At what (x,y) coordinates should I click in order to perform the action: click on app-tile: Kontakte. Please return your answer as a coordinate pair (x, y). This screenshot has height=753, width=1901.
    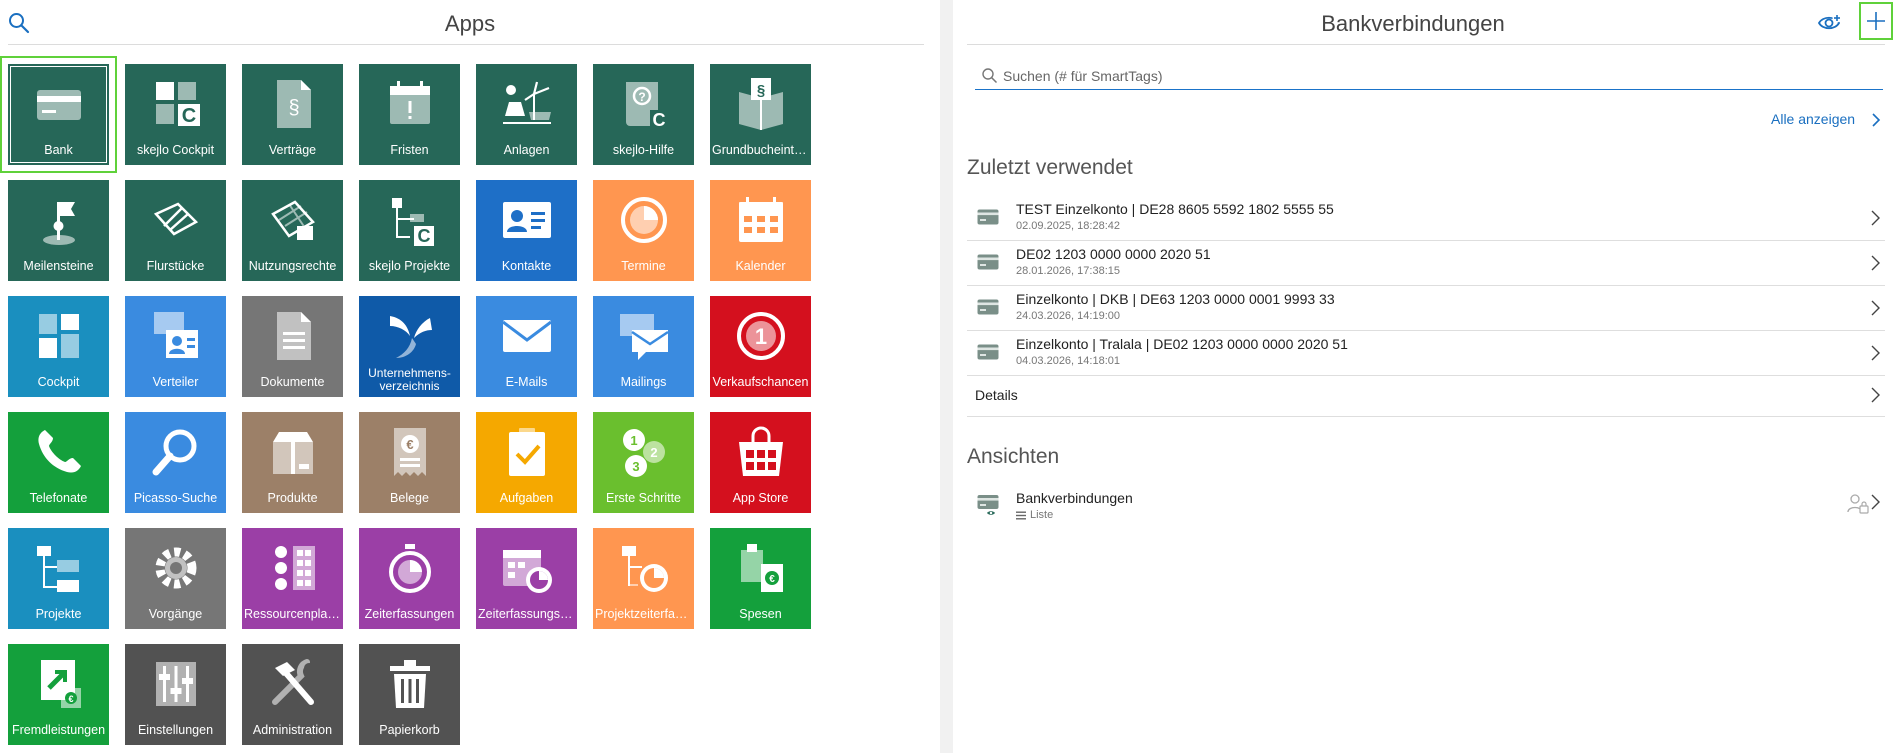
    Looking at the image, I should click on (526, 230).